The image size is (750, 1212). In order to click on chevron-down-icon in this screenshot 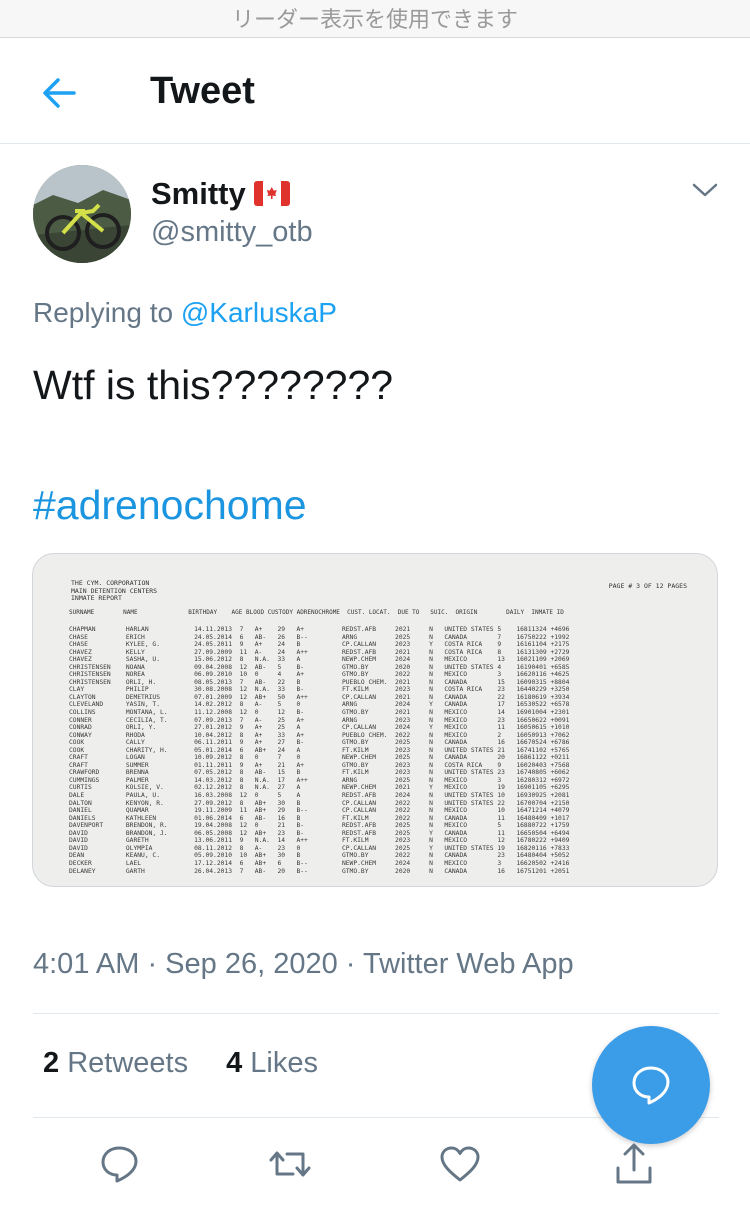, I will do `click(705, 190)`.